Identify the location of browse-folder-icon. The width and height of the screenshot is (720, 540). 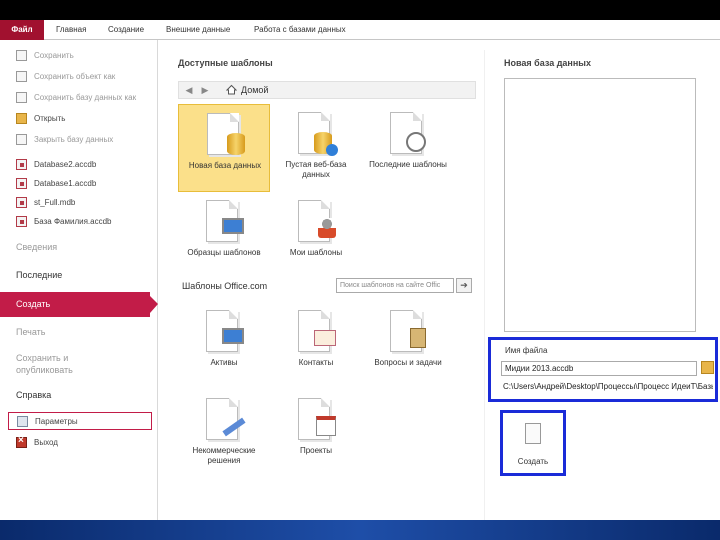
(707, 367).